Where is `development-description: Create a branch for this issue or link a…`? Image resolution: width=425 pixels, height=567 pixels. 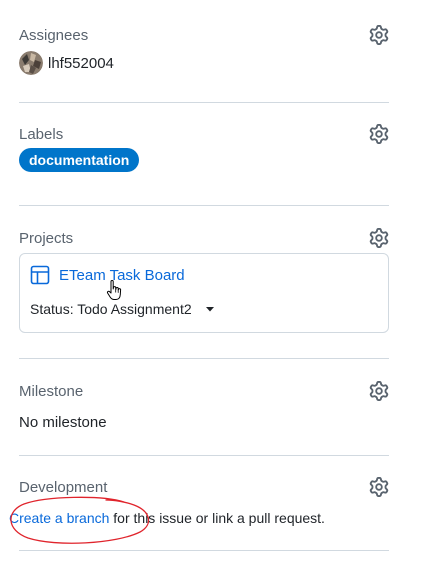 development-description: Create a branch for this issue or link a… is located at coordinates (167, 518).